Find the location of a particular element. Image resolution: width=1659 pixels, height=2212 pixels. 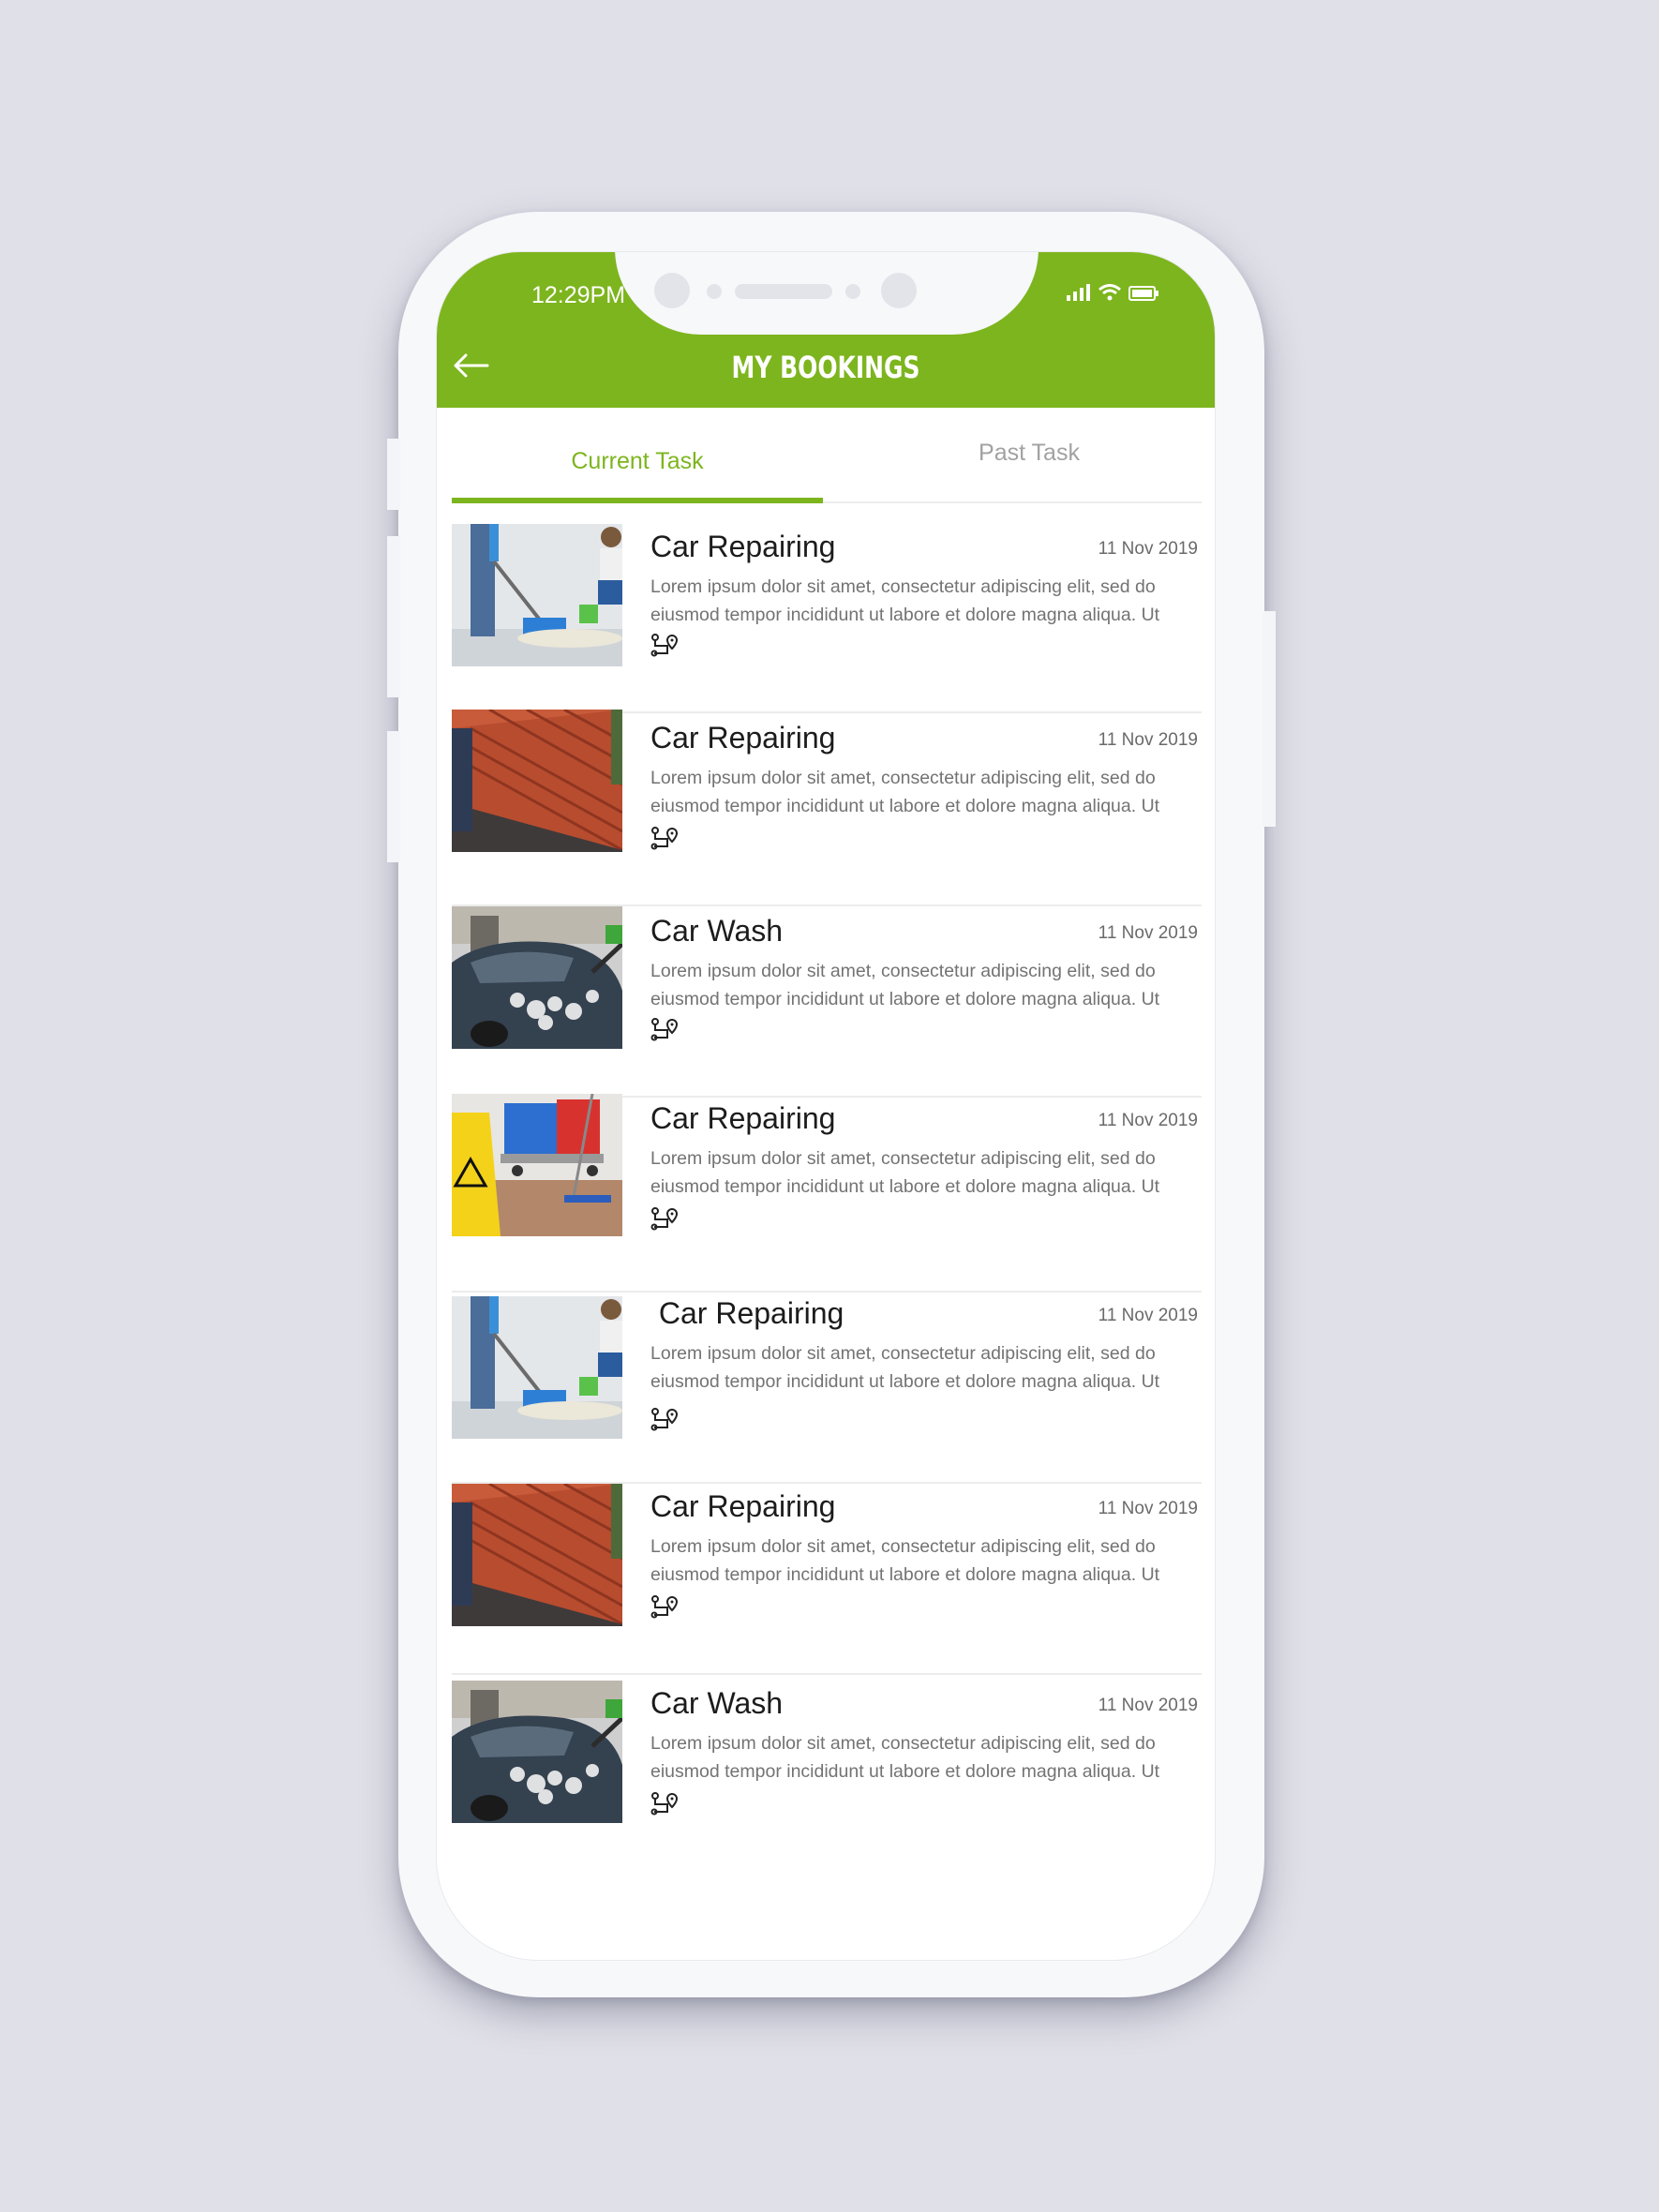

camera-notch is located at coordinates (827, 293).